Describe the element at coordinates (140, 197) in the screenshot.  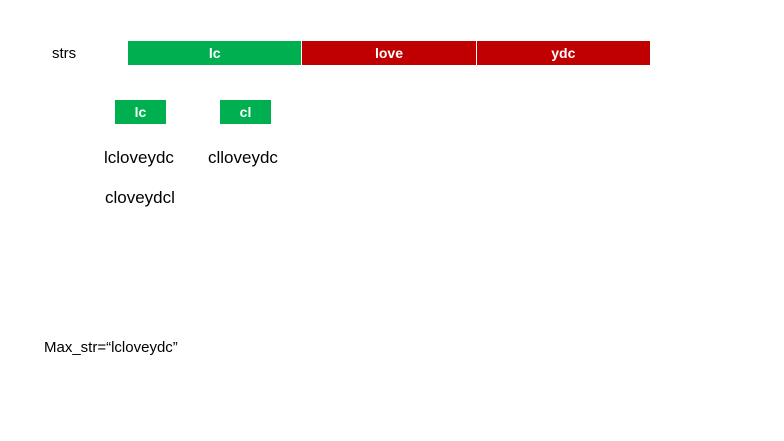
I see `result-cloveydcl: cloveydcl` at that location.